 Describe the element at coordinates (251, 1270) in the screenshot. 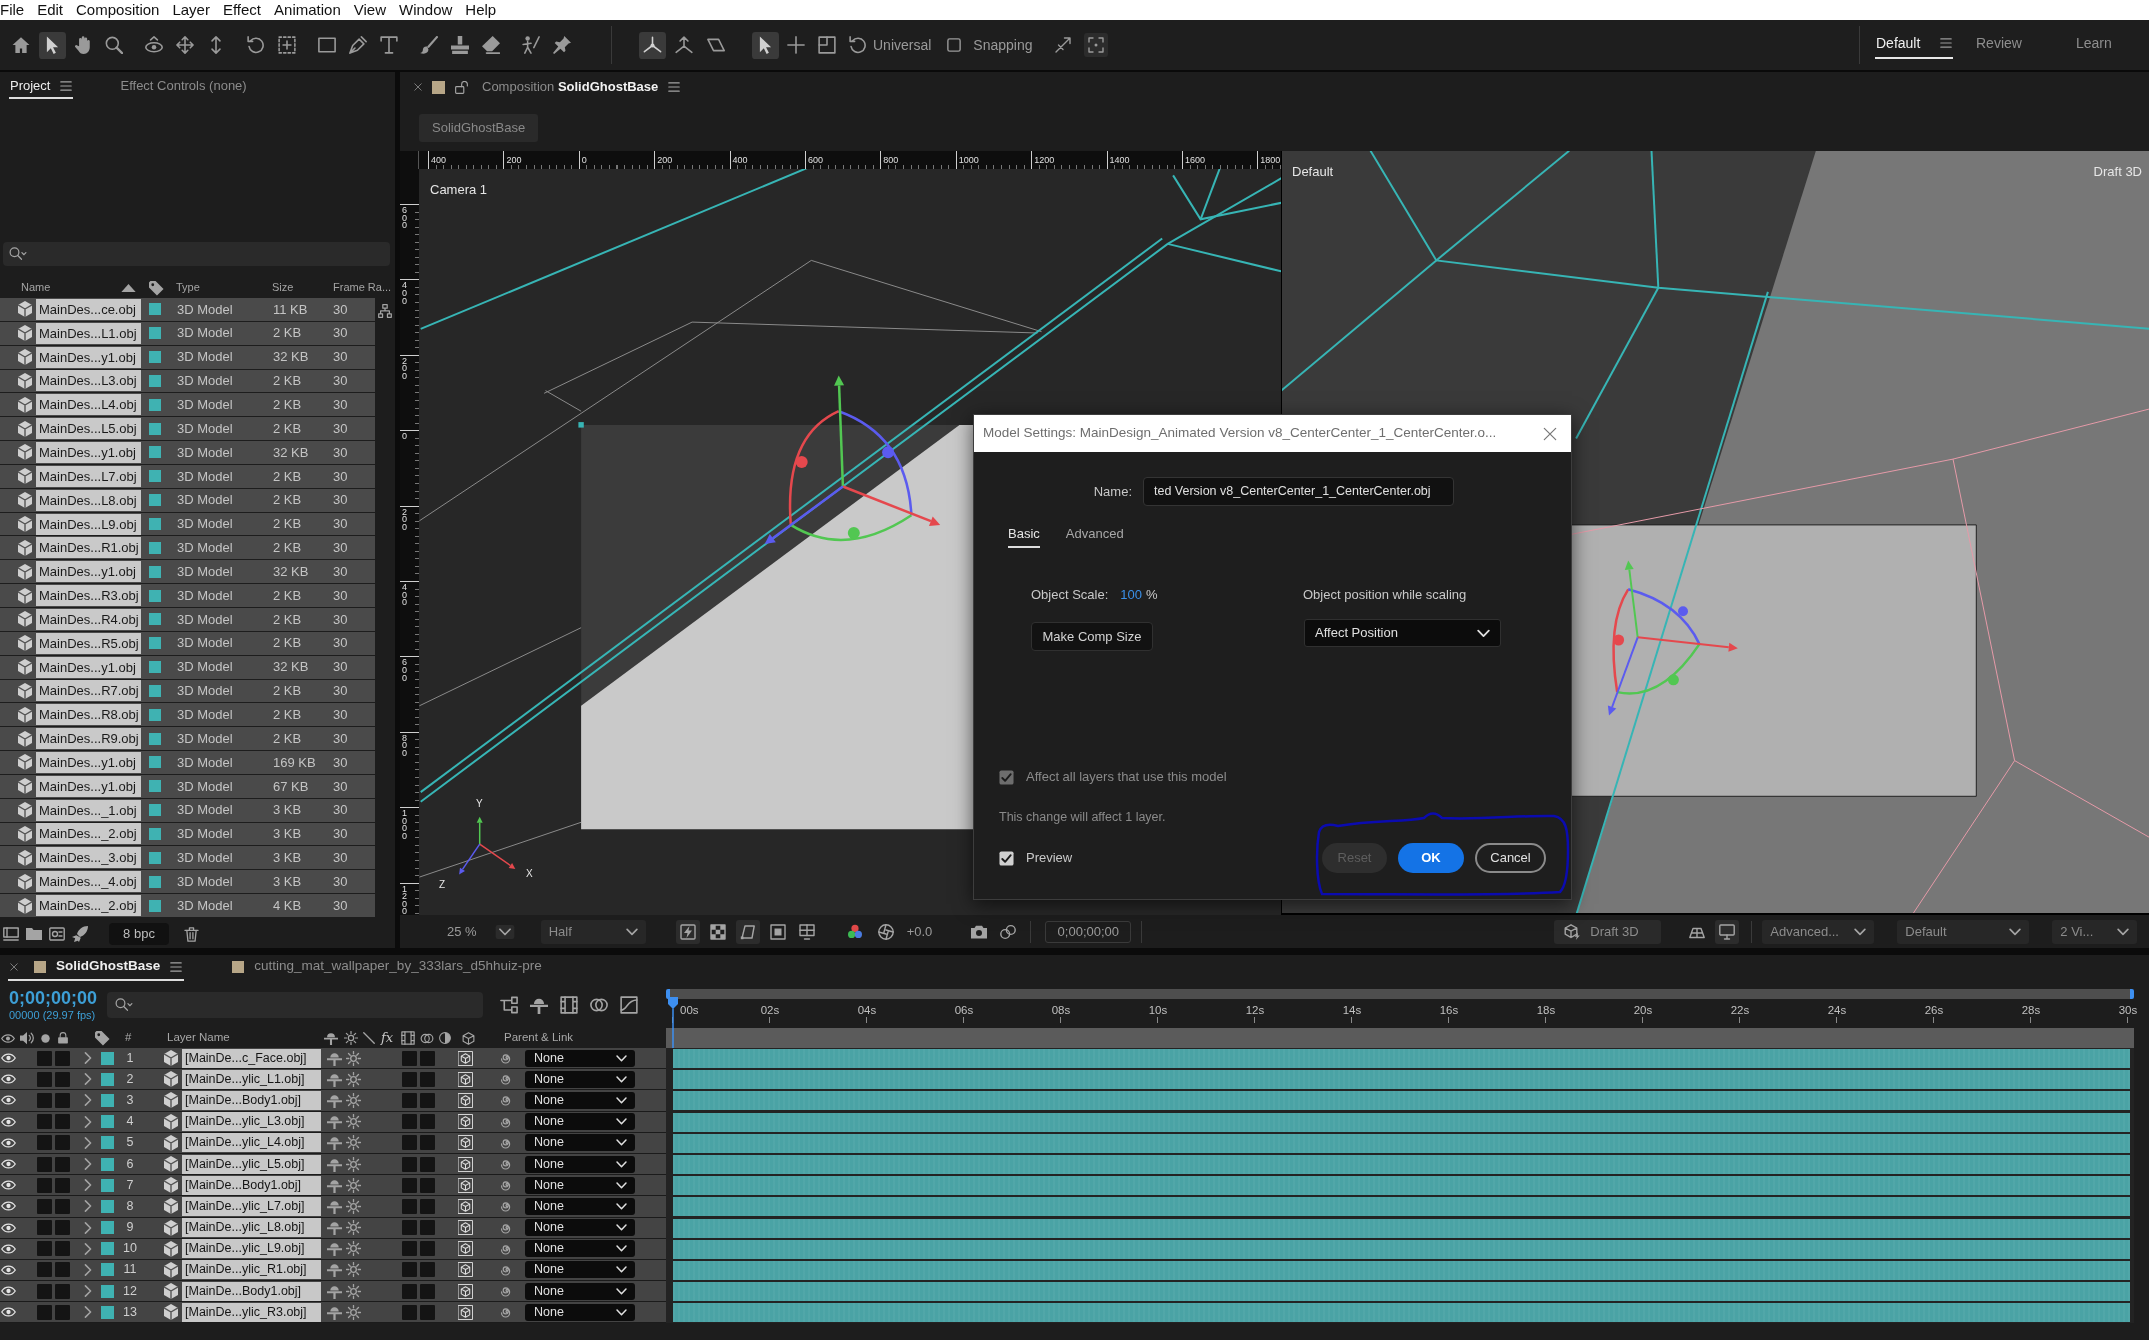

I see `layer-name: [MainDe...ylic_R1.obj]` at that location.